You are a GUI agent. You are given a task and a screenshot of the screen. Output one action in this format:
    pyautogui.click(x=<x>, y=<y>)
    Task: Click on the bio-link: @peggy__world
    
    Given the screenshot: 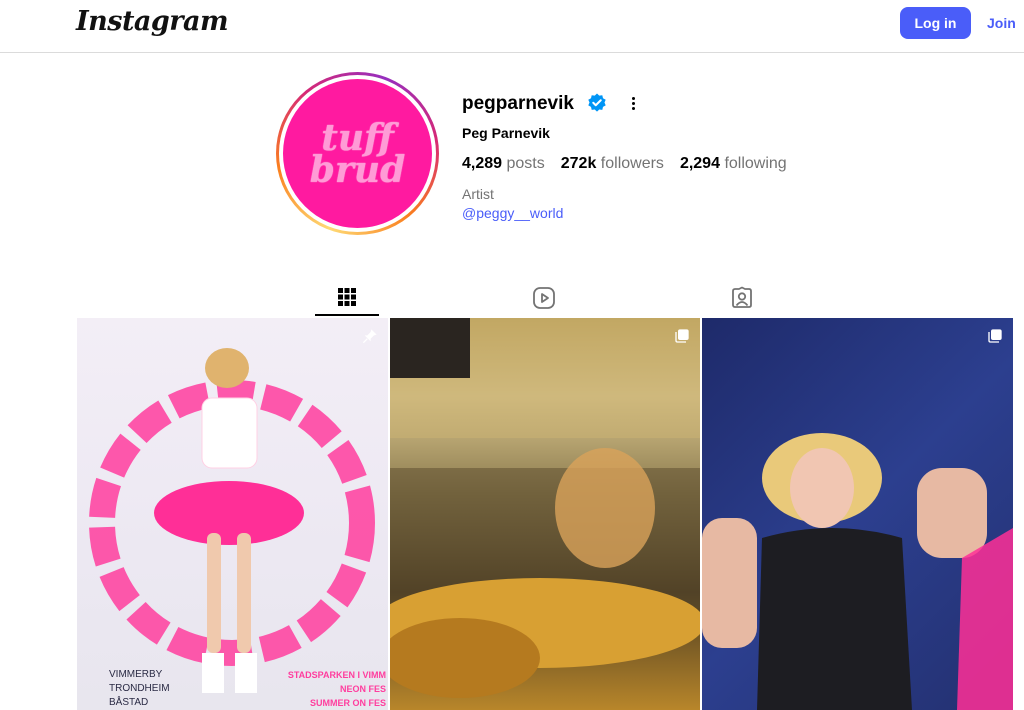 What is the action you would take?
    pyautogui.click(x=512, y=213)
    